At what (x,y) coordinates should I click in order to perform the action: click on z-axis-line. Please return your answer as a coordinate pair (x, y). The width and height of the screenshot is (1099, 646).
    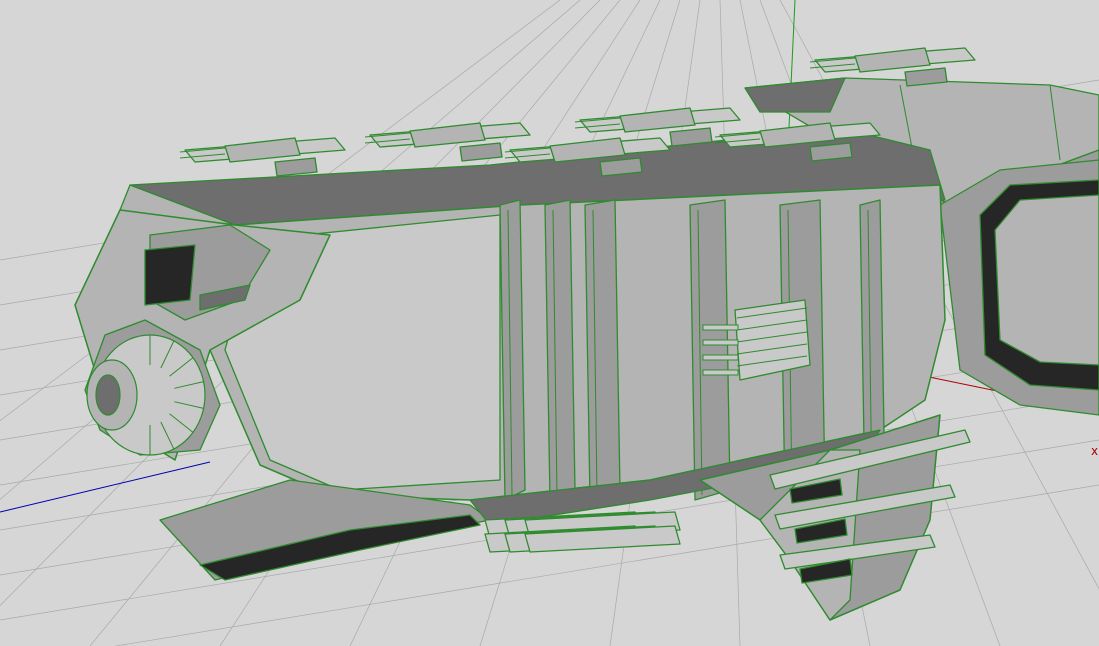
    Looking at the image, I should click on (105, 487).